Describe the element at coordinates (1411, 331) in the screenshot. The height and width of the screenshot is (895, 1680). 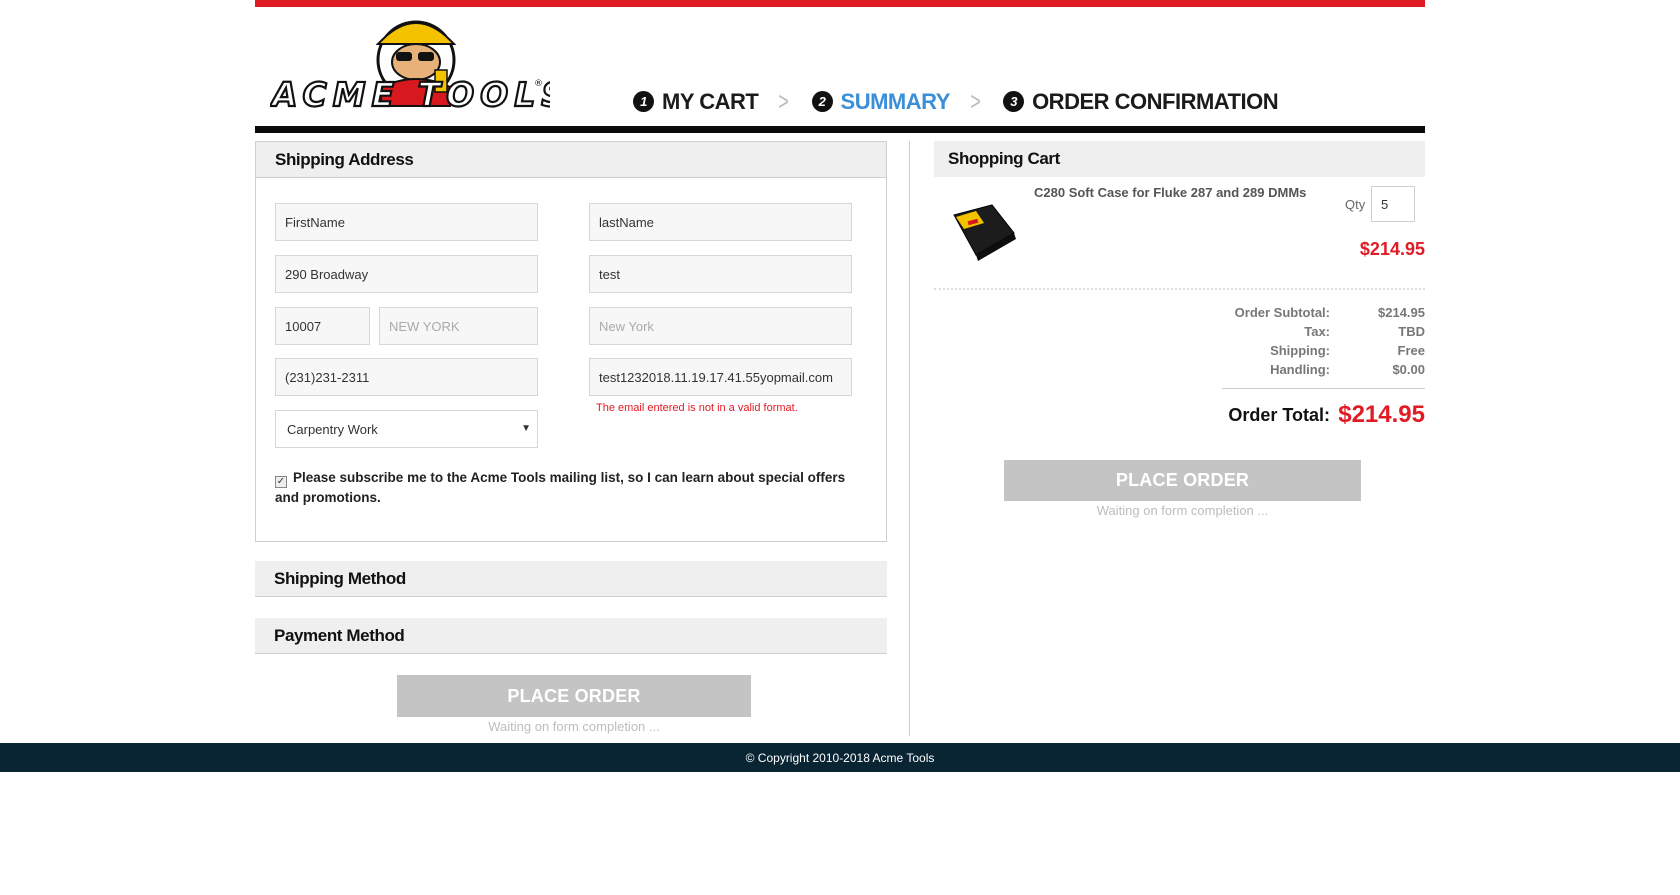
I see `tax-value: TBD` at that location.